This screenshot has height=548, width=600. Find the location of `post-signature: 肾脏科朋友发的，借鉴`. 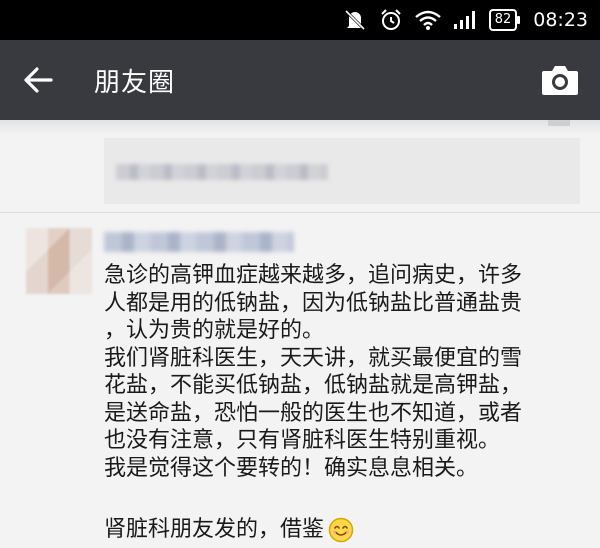

post-signature: 肾脏科朋友发的，借鉴 is located at coordinates (229, 530).